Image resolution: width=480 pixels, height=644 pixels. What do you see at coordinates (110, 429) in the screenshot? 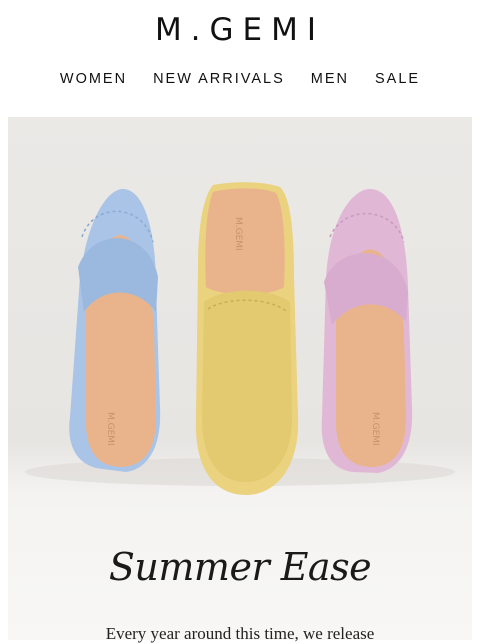
I see `blue-mule-stamp: M.GEMI` at bounding box center [110, 429].